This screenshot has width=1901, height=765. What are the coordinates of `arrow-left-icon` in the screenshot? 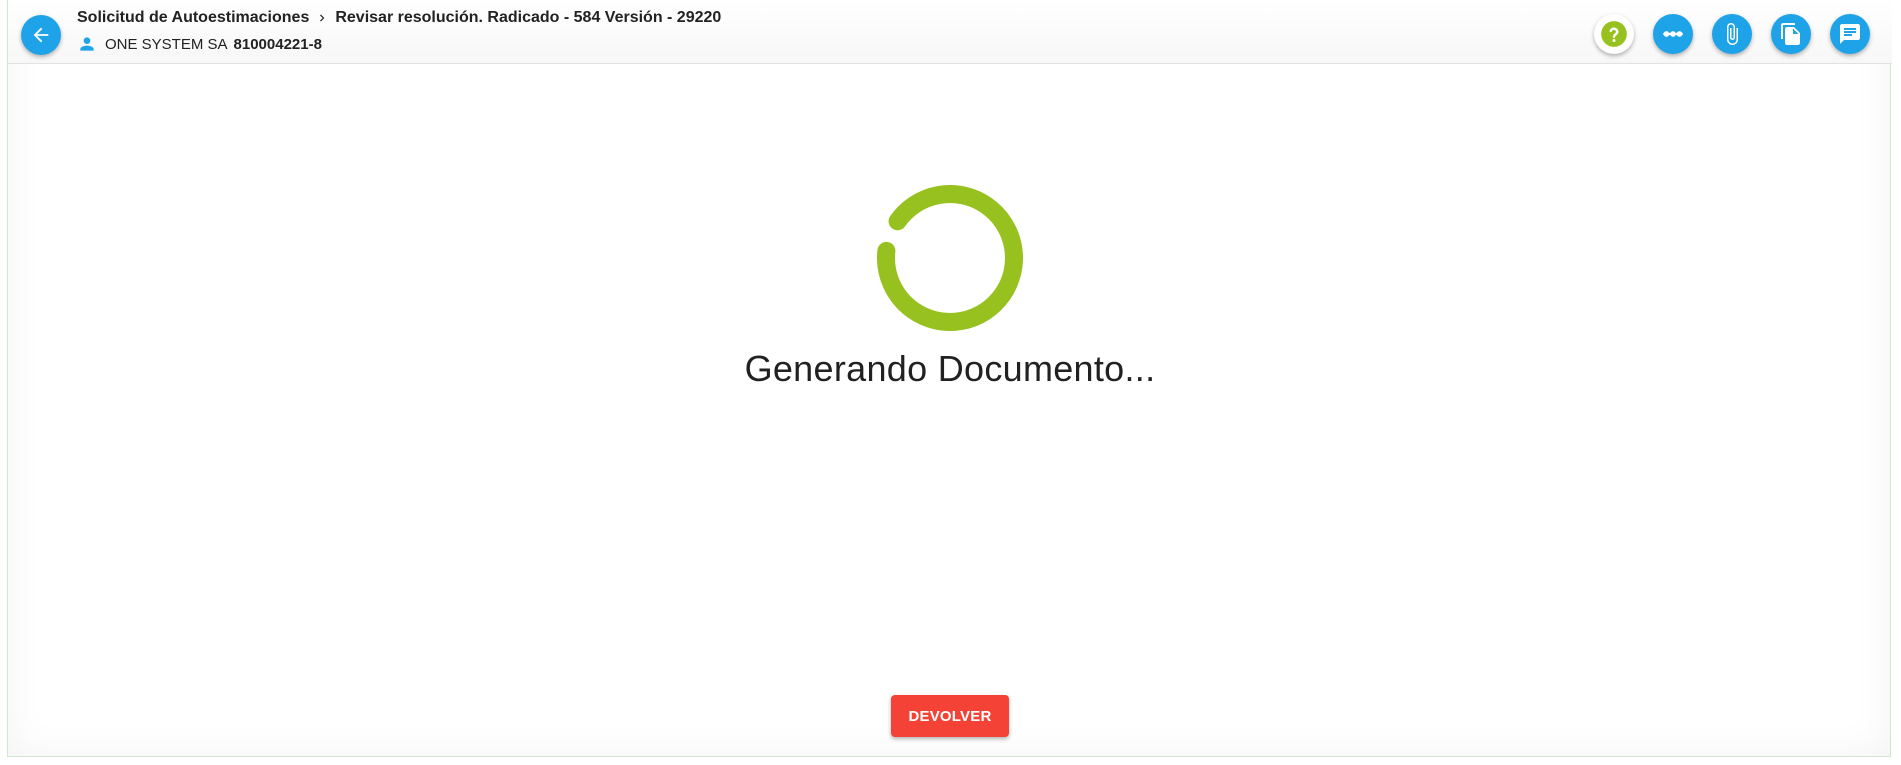 It's located at (41, 35).